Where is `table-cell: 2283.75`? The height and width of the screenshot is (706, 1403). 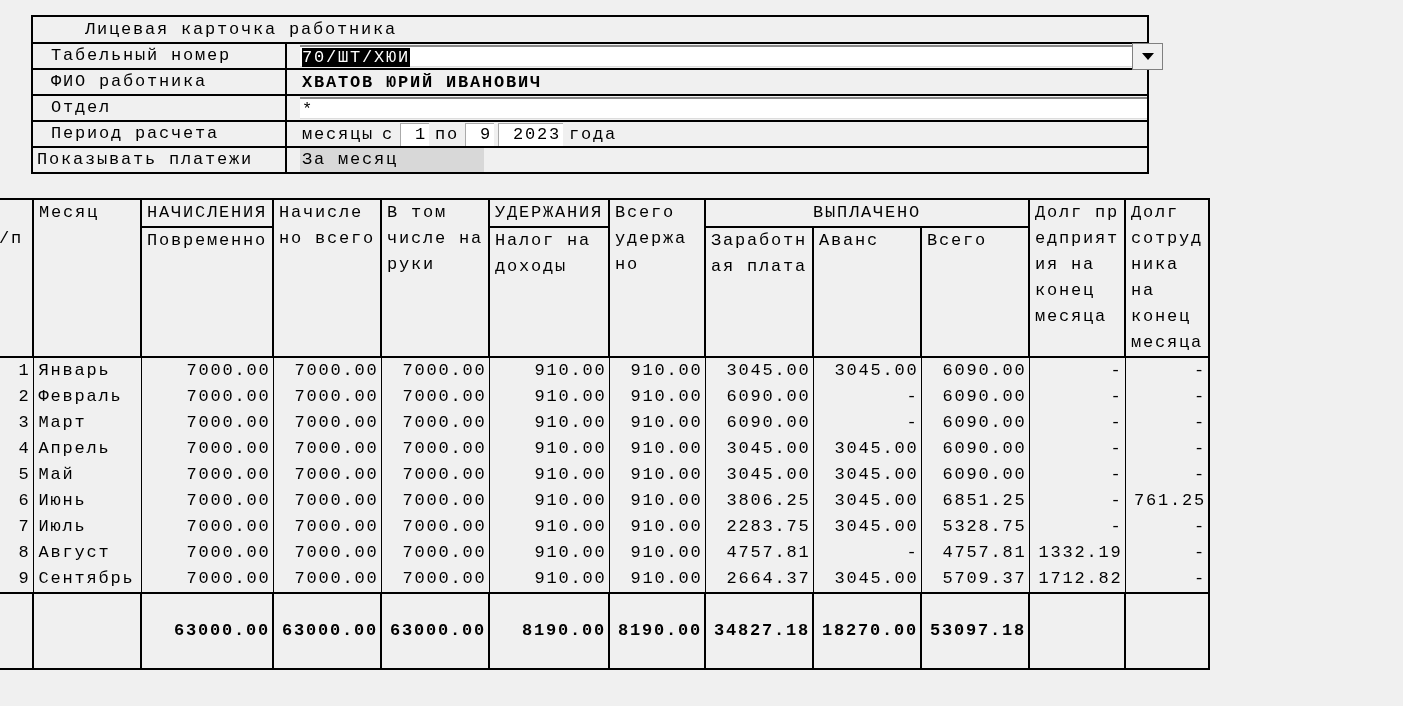
table-cell: 2283.75 is located at coordinates (759, 527).